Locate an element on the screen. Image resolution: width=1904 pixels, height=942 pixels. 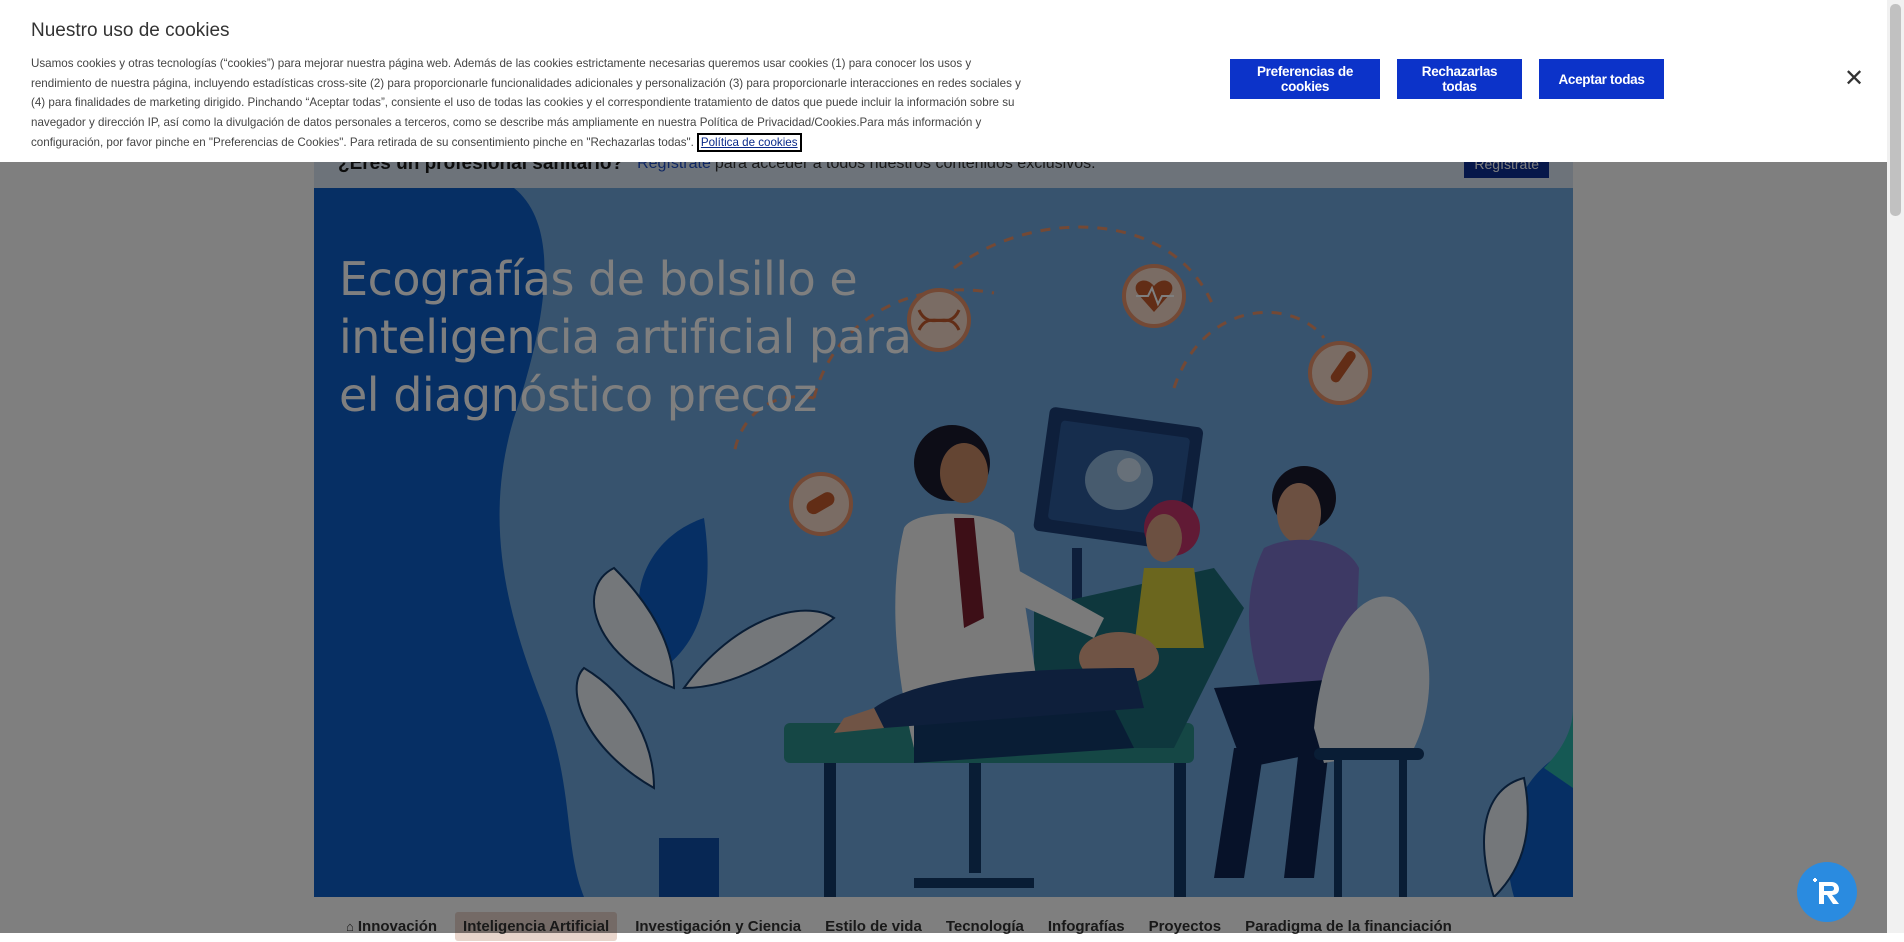
scrollbar-thumb is located at coordinates (1895, 110).